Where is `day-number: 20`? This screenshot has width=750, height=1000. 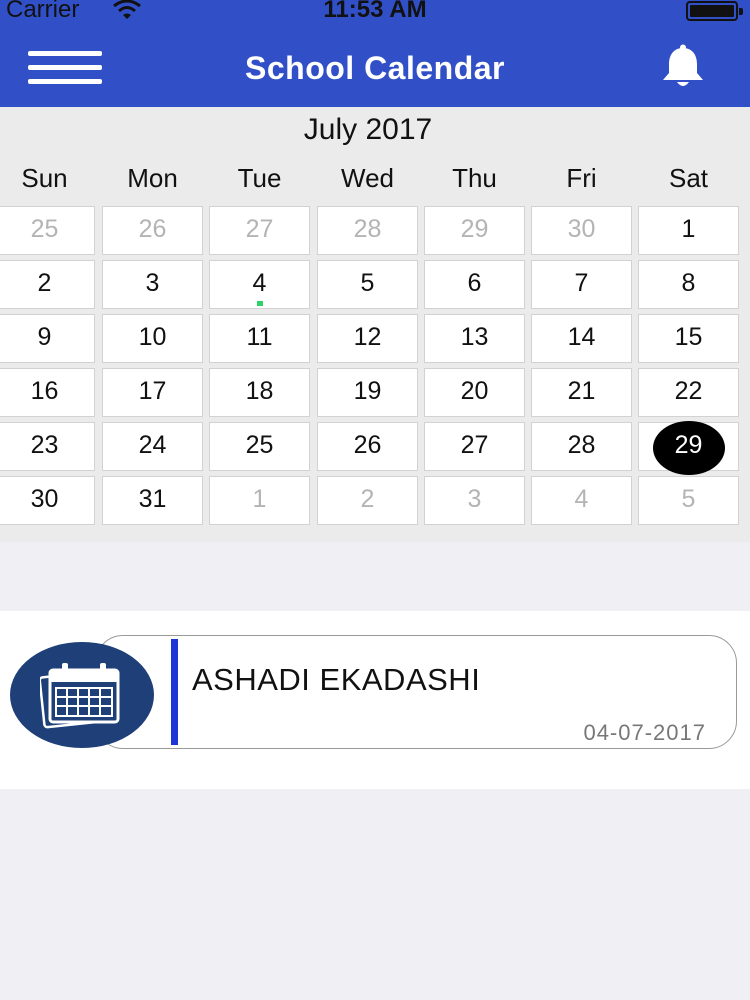 day-number: 20 is located at coordinates (474, 391).